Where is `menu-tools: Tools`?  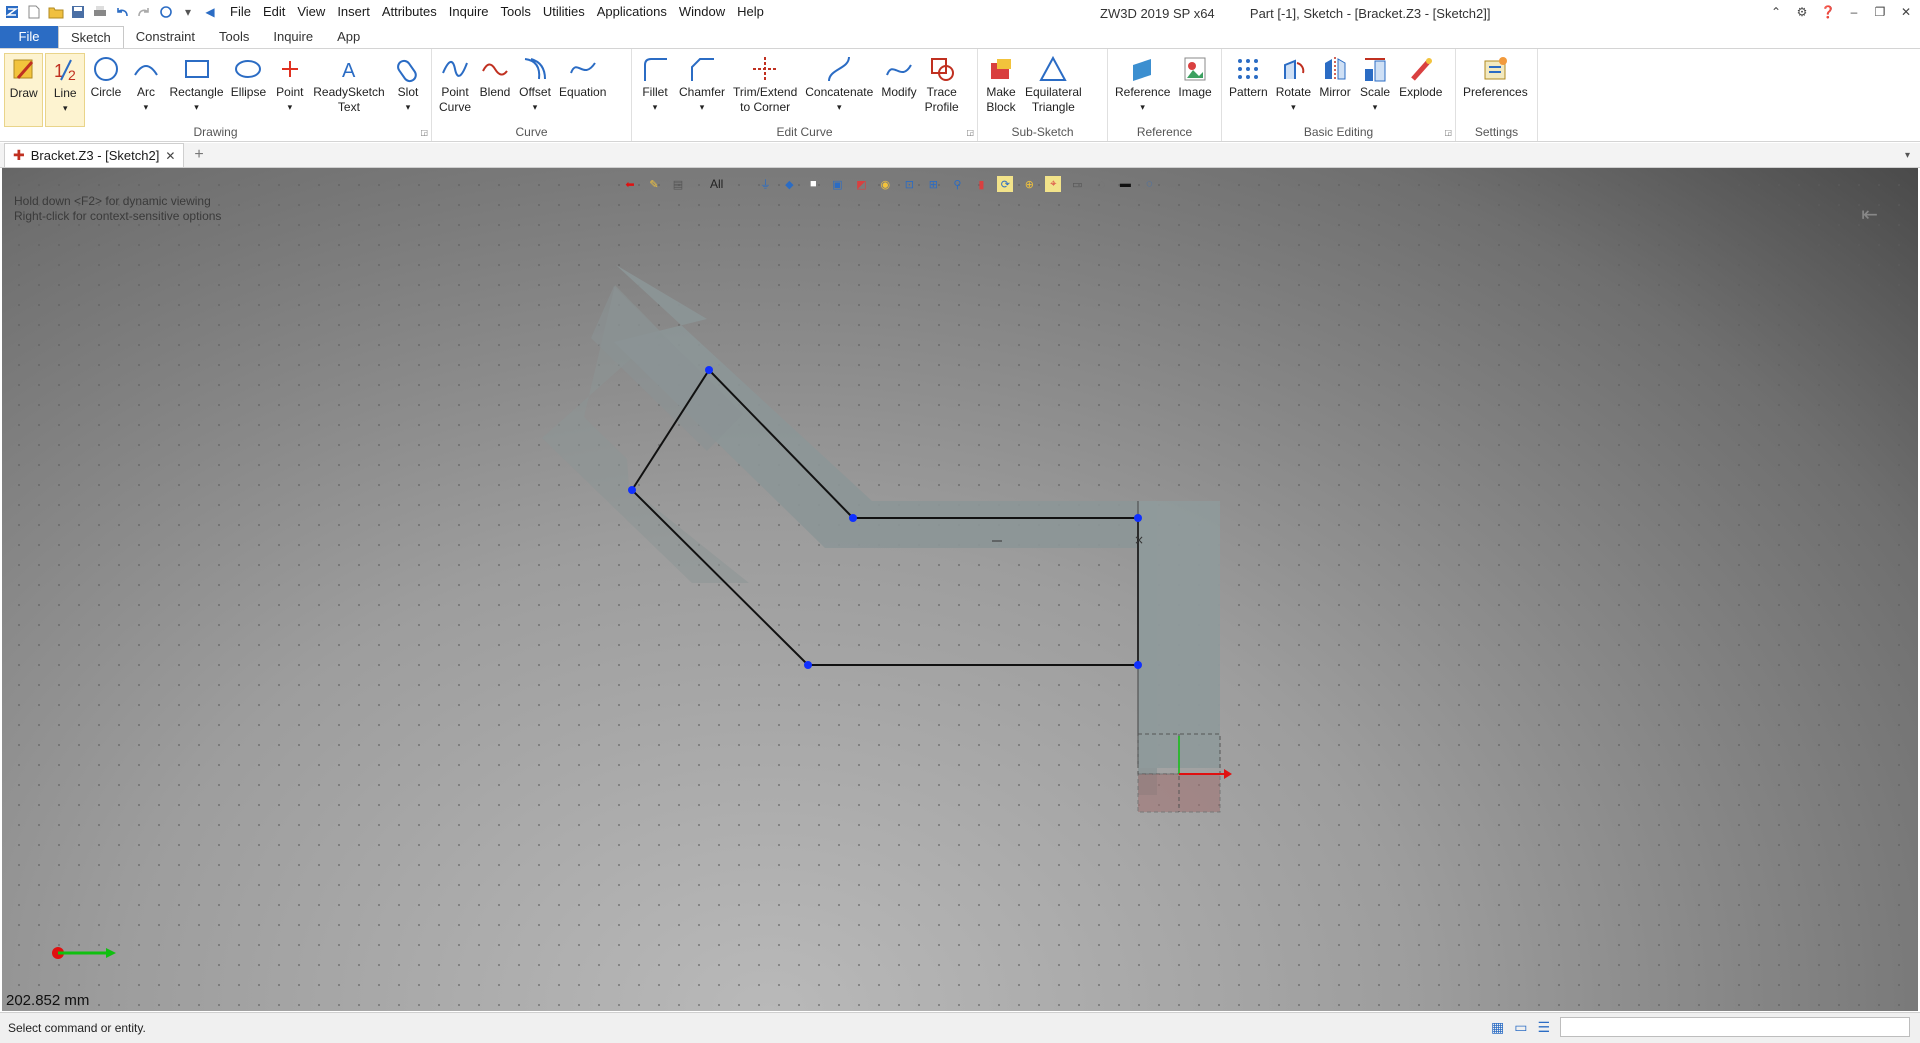
menu-tools: Tools is located at coordinates (516, 12).